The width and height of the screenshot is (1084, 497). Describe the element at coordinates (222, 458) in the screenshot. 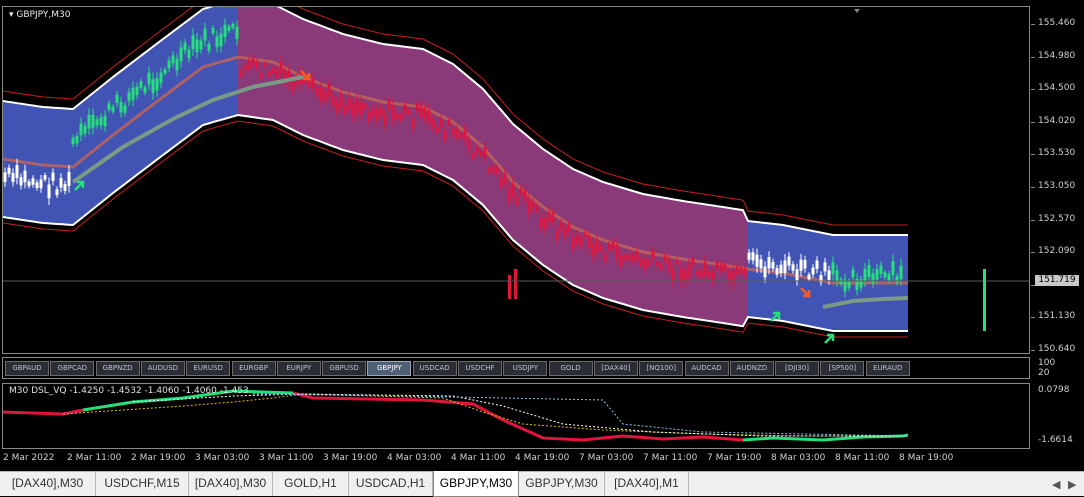

I see `time-tick-label: 3 Mar 03:00` at that location.